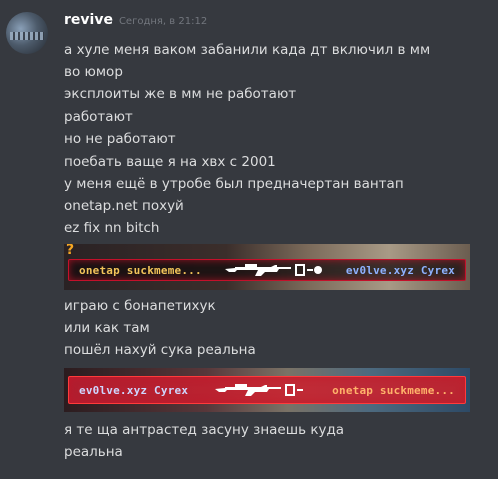  What do you see at coordinates (400, 270) in the screenshot?
I see `victim-name: ev0lve.xyz Cyrex` at bounding box center [400, 270].